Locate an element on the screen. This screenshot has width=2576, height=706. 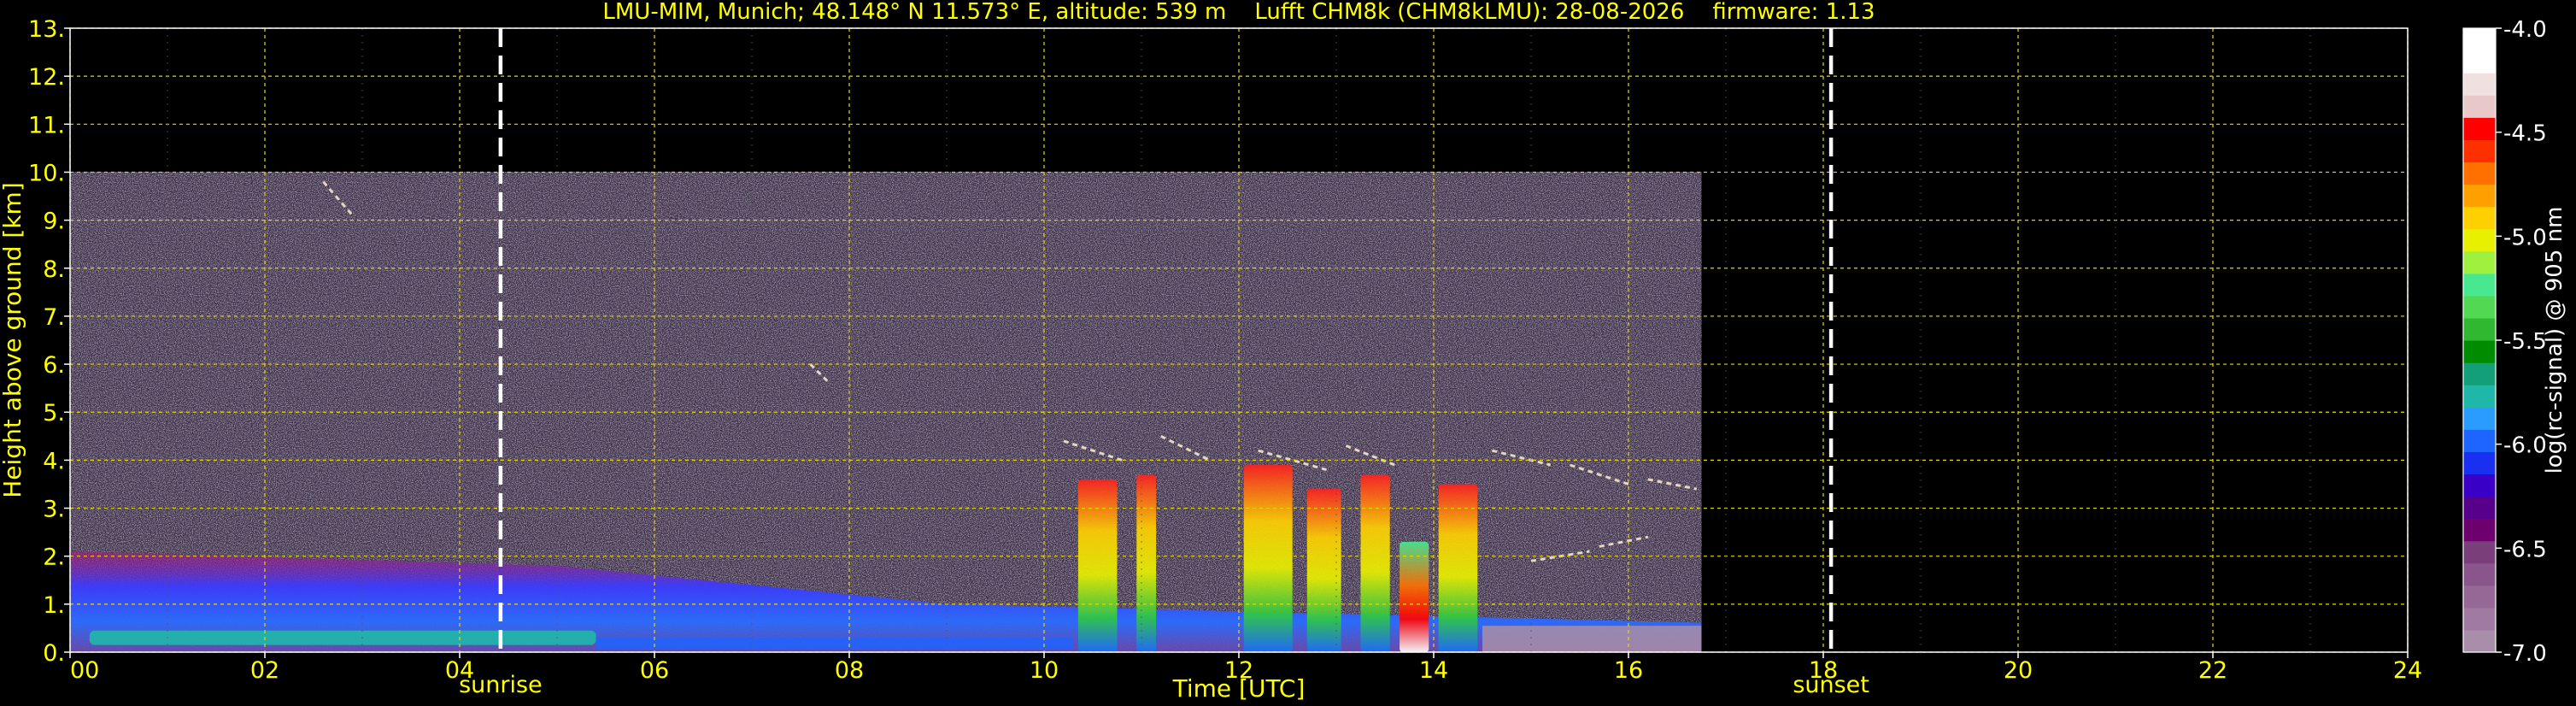
y-tick-label: 6. is located at coordinates (54, 365).